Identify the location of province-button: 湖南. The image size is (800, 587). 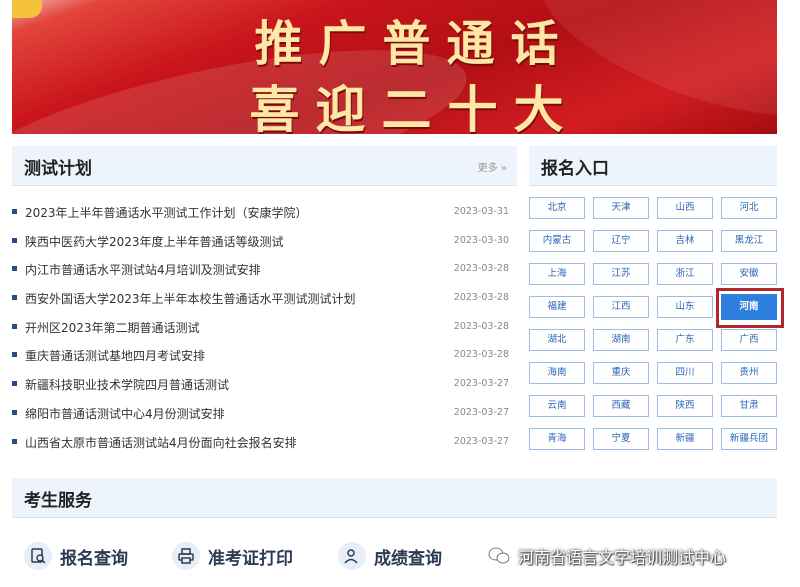
(621, 340).